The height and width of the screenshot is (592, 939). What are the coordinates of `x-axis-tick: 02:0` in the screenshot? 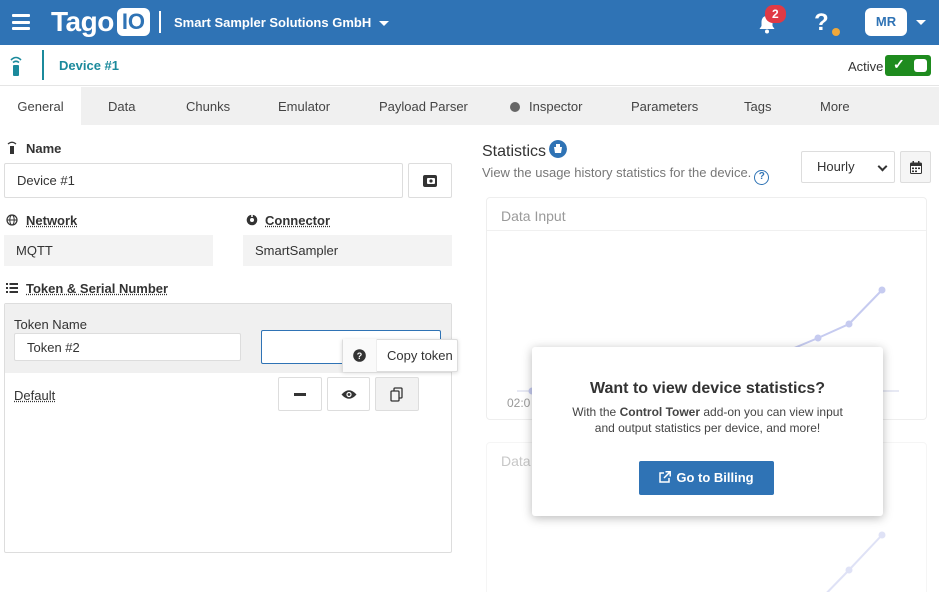 It's located at (519, 403).